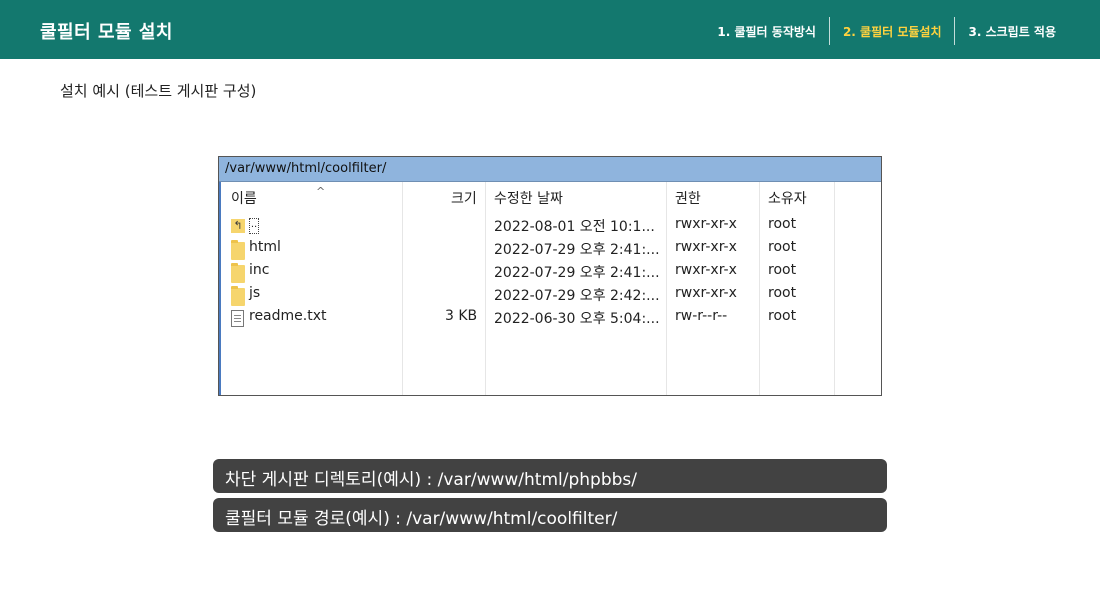  What do you see at coordinates (254, 226) in the screenshot?
I see `parent-dir-name: ..` at bounding box center [254, 226].